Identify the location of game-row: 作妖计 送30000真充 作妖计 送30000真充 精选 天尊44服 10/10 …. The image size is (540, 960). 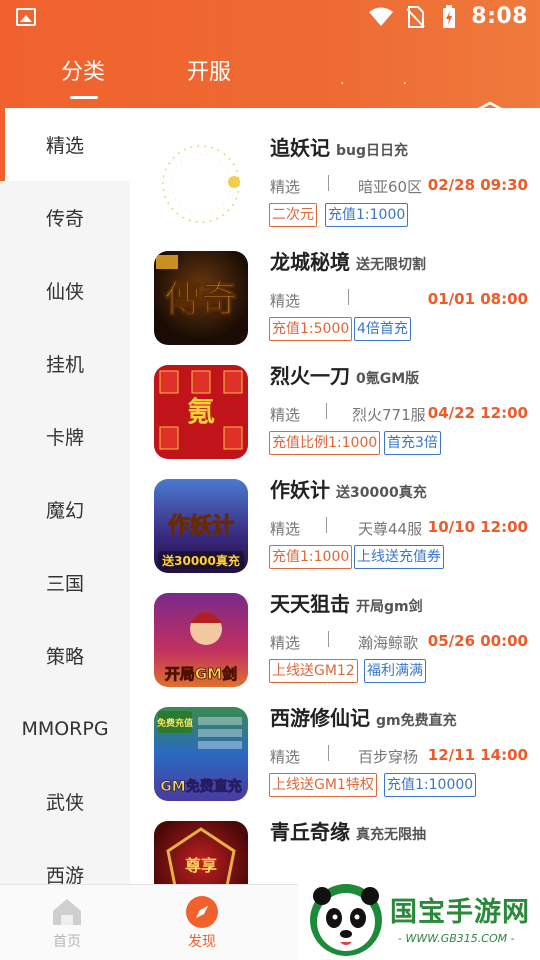
(335, 517).